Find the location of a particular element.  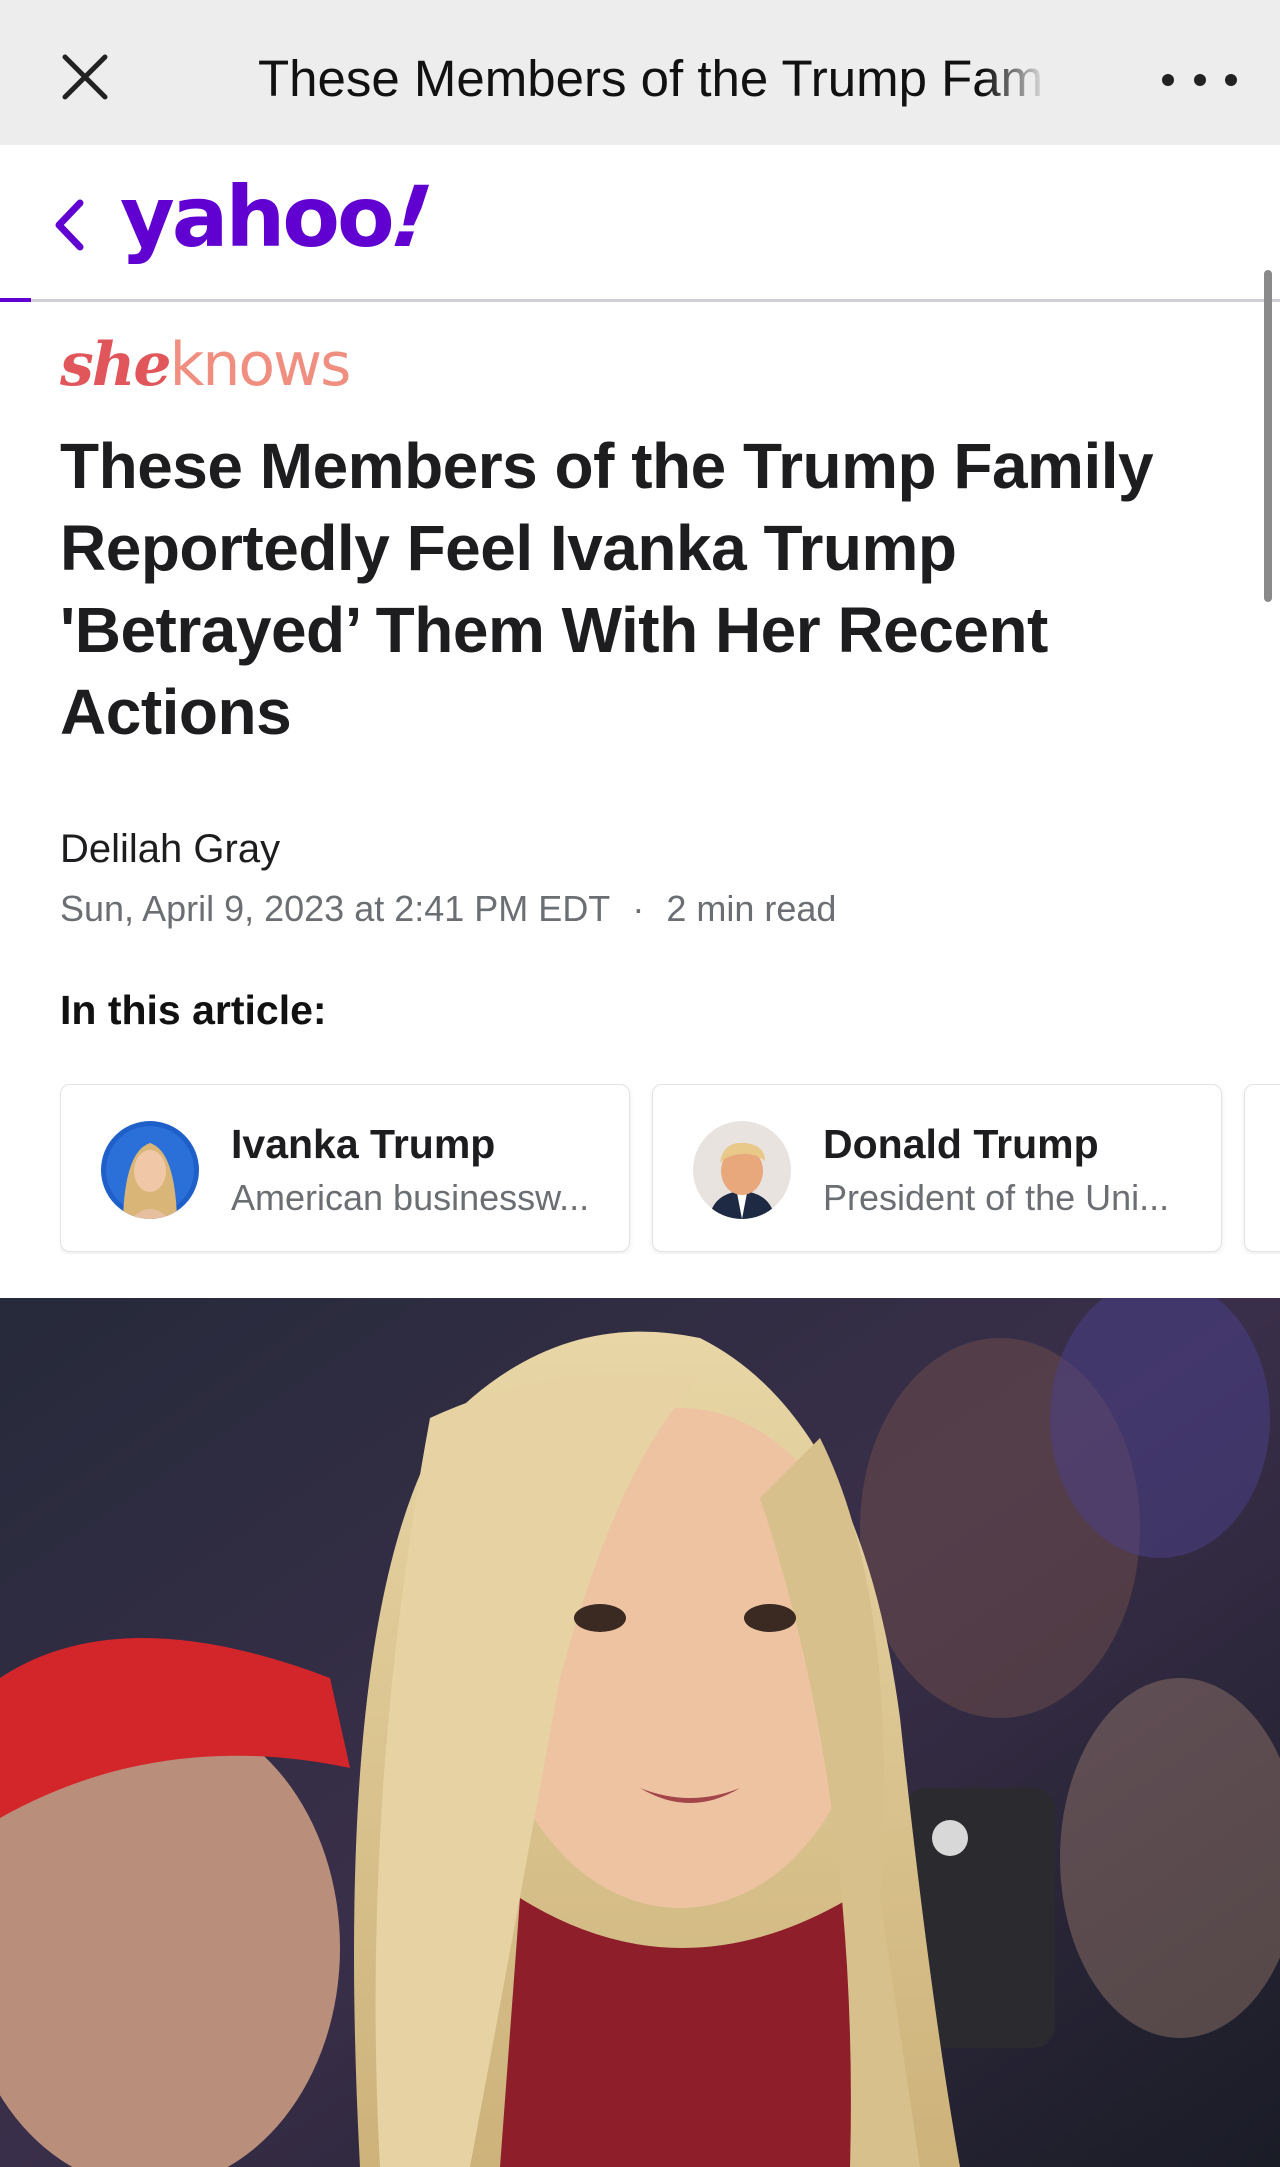

in-this-article-heading: In this article: is located at coordinates (193, 1010).